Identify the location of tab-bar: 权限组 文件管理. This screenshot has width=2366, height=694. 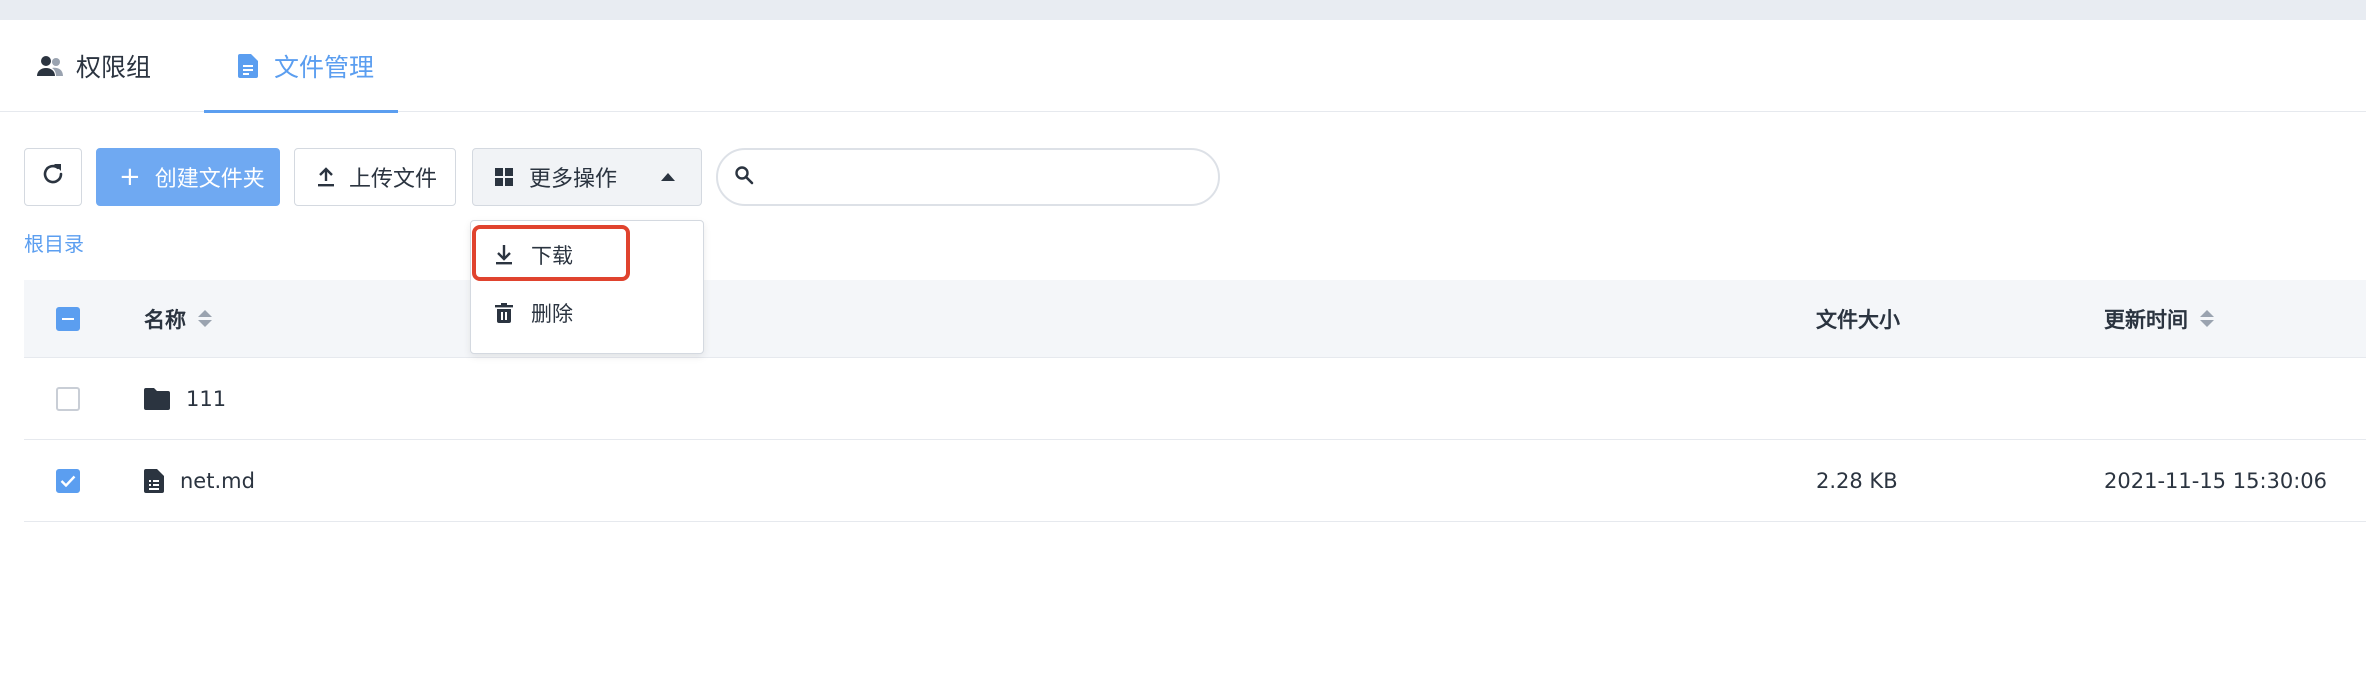
(1183, 66).